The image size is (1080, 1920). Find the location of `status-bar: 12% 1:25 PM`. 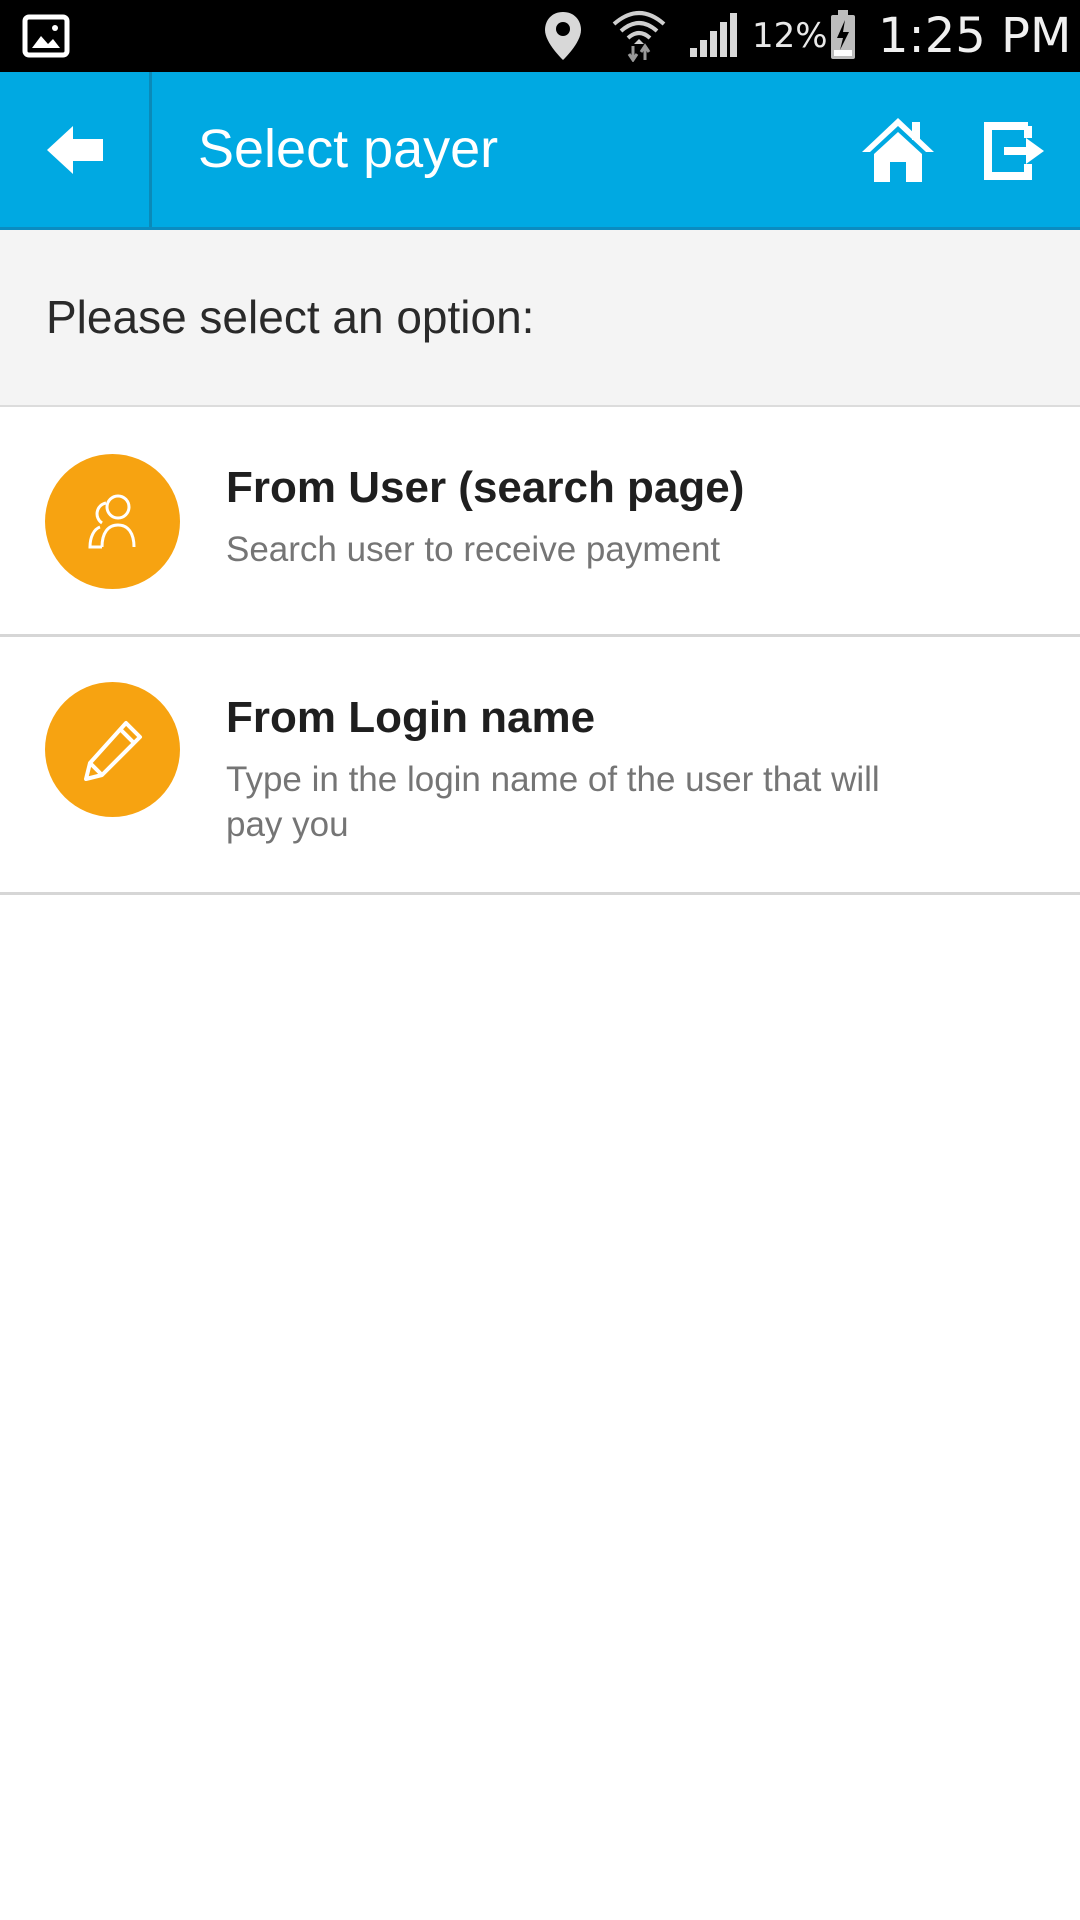

status-bar: 12% 1:25 PM is located at coordinates (540, 36).